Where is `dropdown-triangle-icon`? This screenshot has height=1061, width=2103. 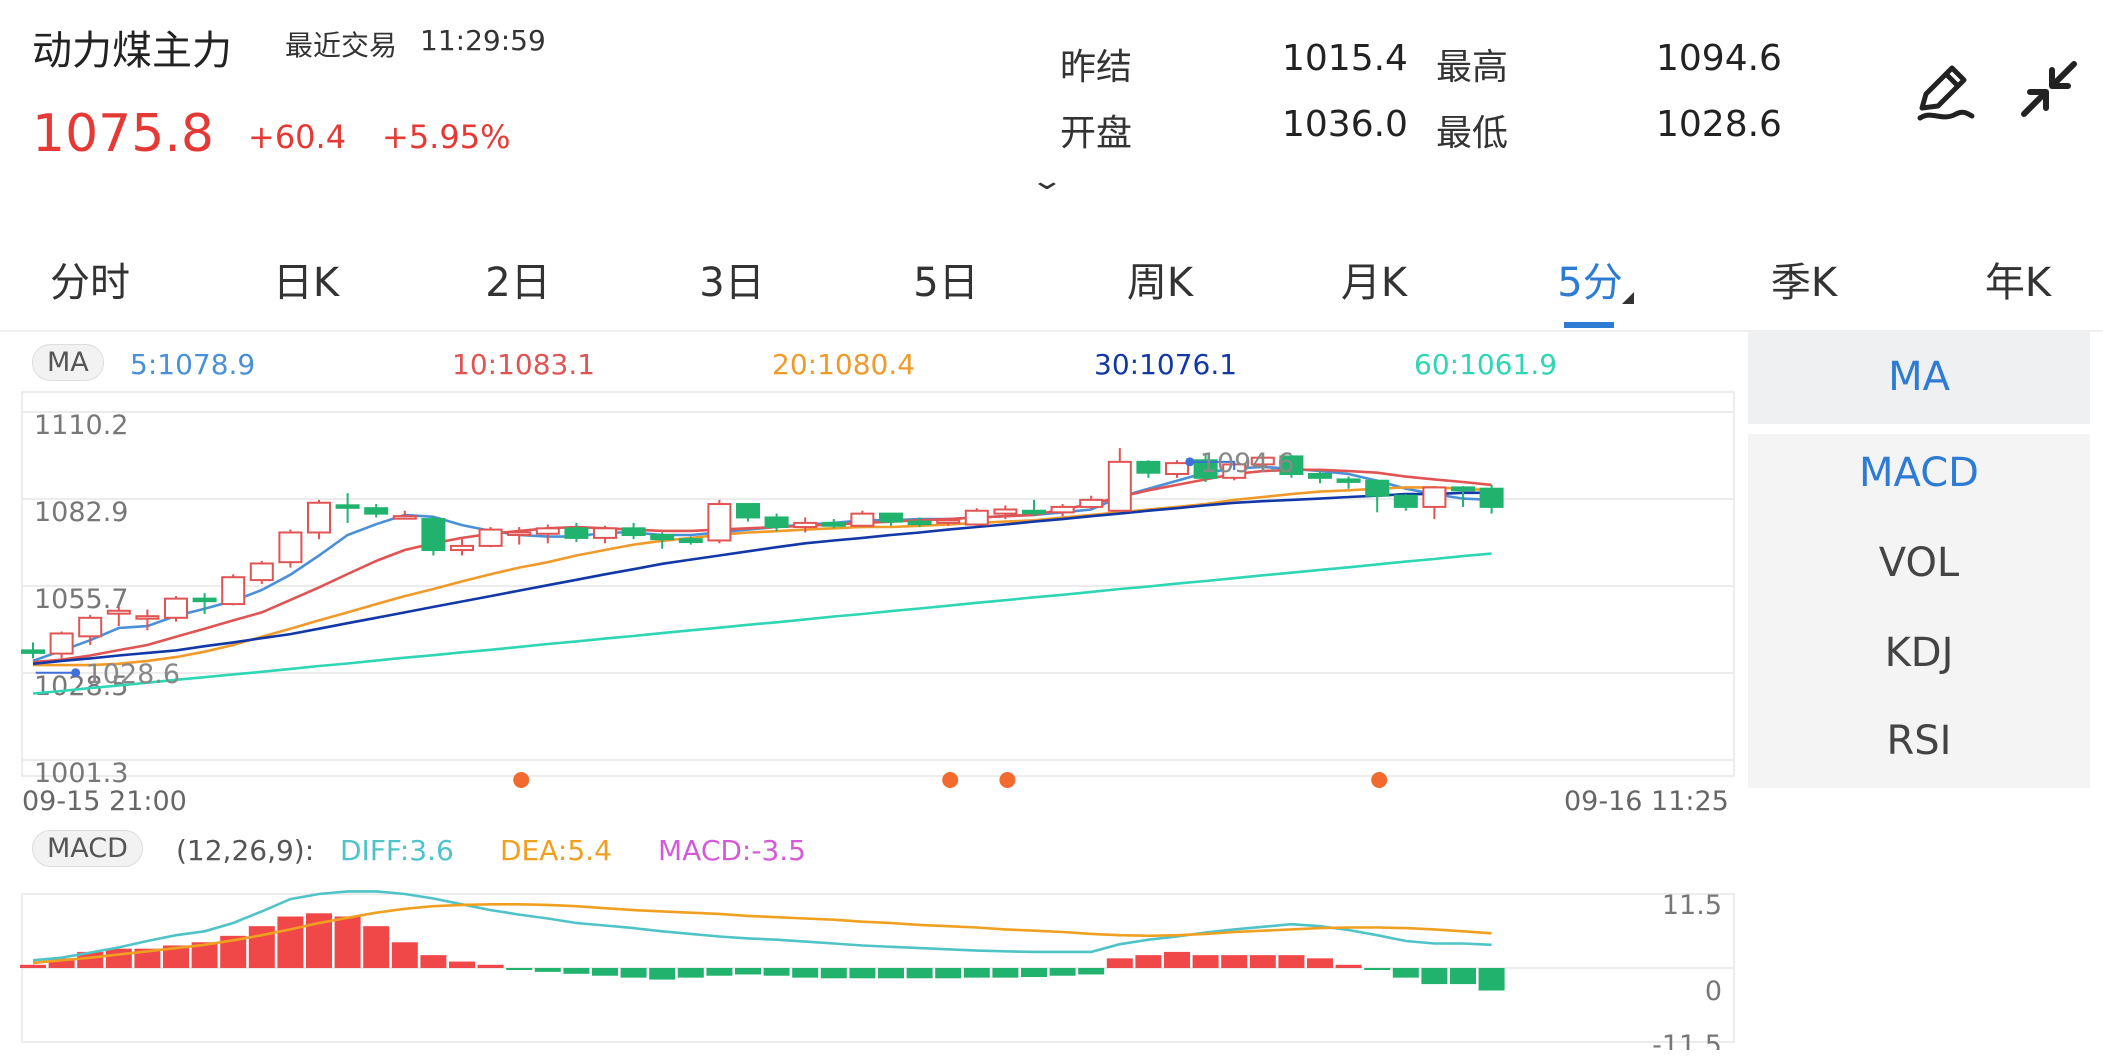
dropdown-triangle-icon is located at coordinates (1628, 300).